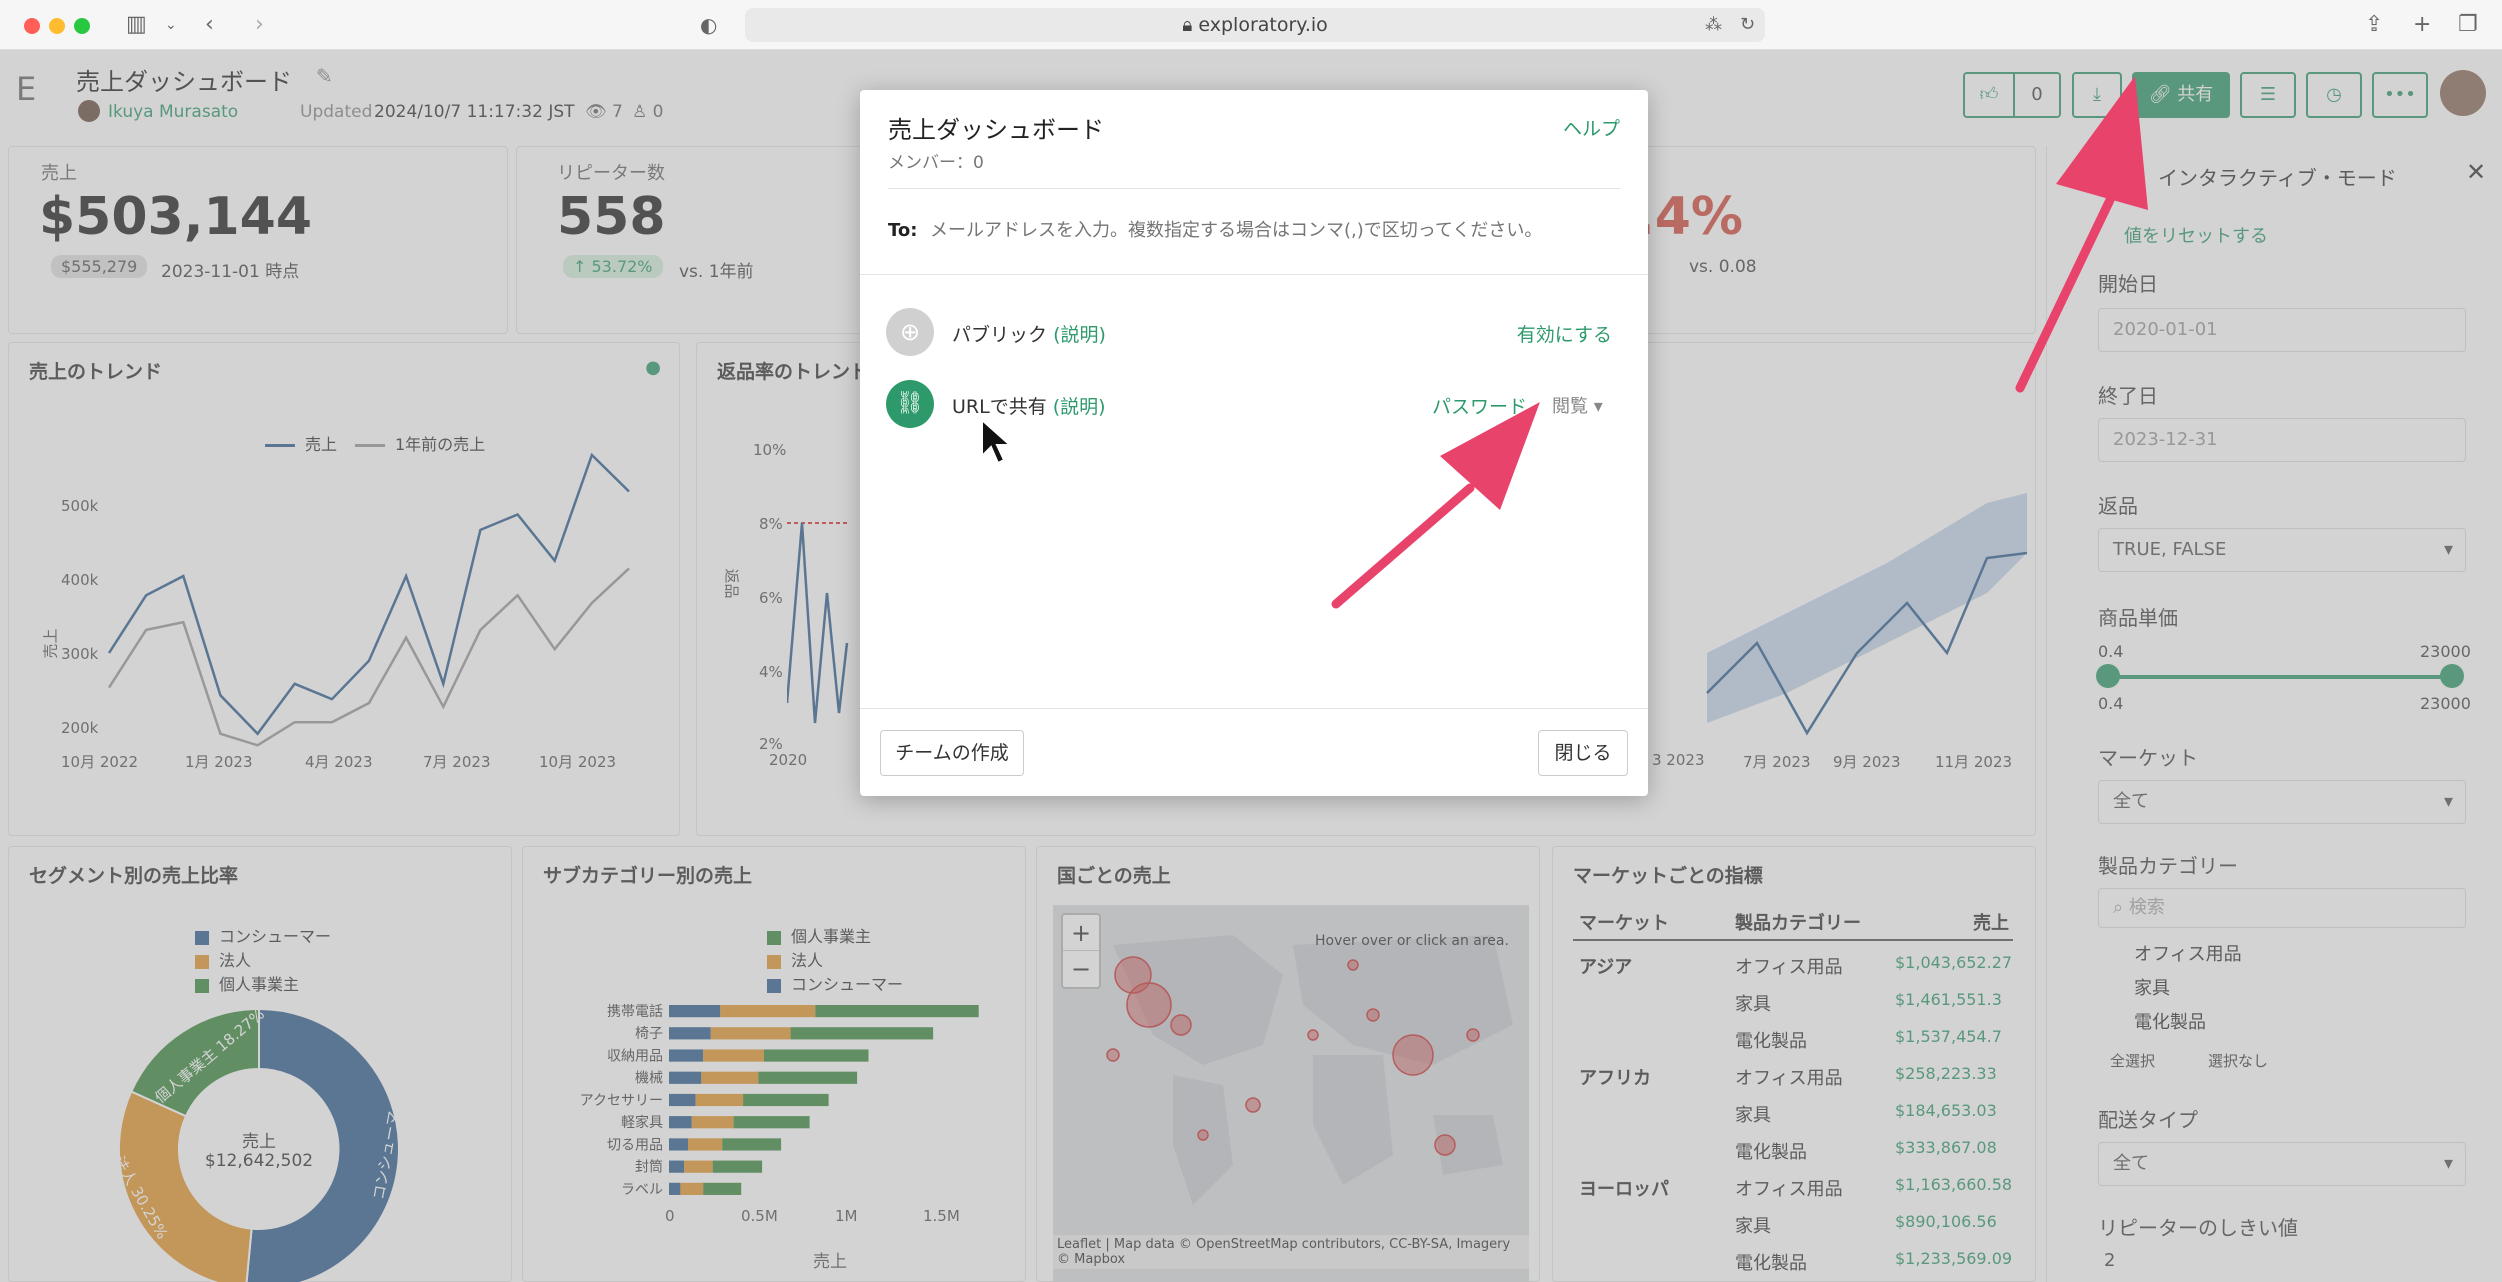 This screenshot has width=2502, height=1282. Describe the element at coordinates (997, 441) in the screenshot. I see `mouse-cursor-icon` at that location.